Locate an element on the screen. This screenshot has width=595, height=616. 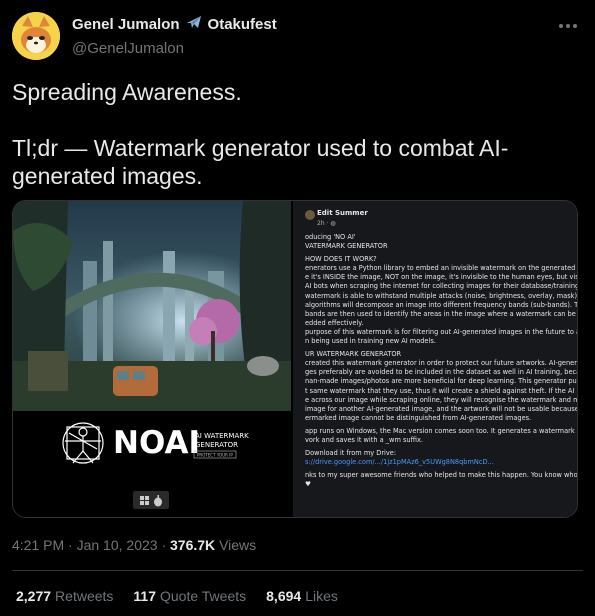
post-line: HOW DOES IT WORK? is located at coordinates (341, 259).